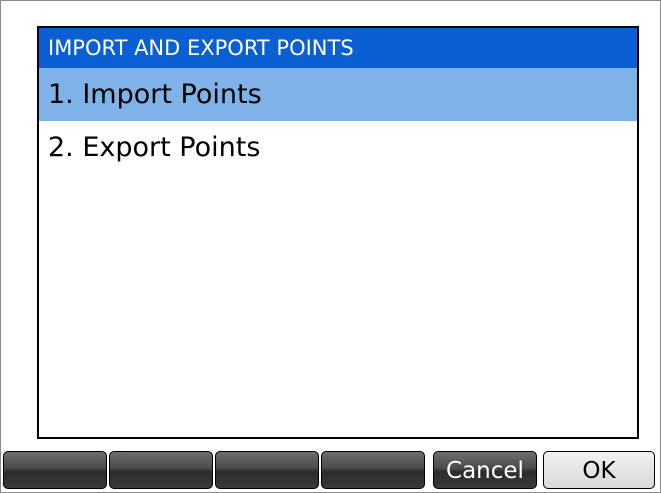  I want to click on menu-item-export-points: 2. Export Points, so click(338, 147).